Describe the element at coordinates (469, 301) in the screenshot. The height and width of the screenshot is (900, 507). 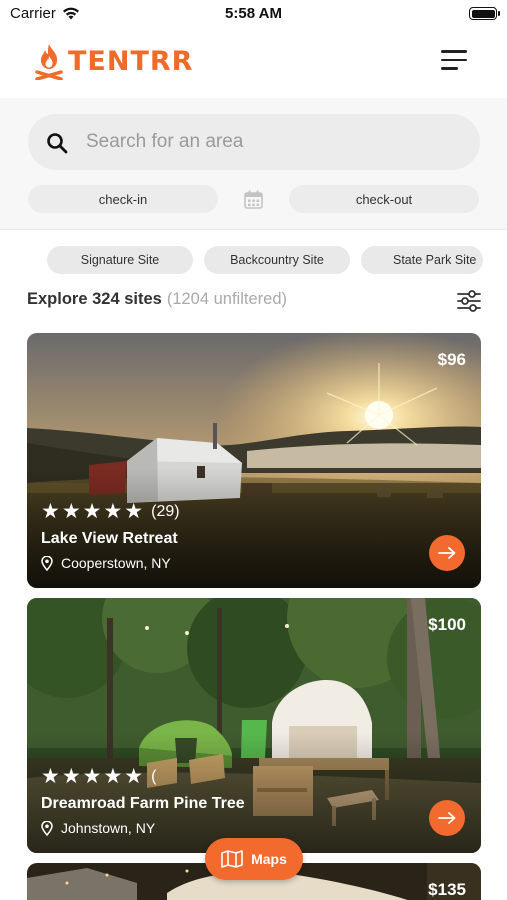
I see `filter-sliders-icon` at that location.